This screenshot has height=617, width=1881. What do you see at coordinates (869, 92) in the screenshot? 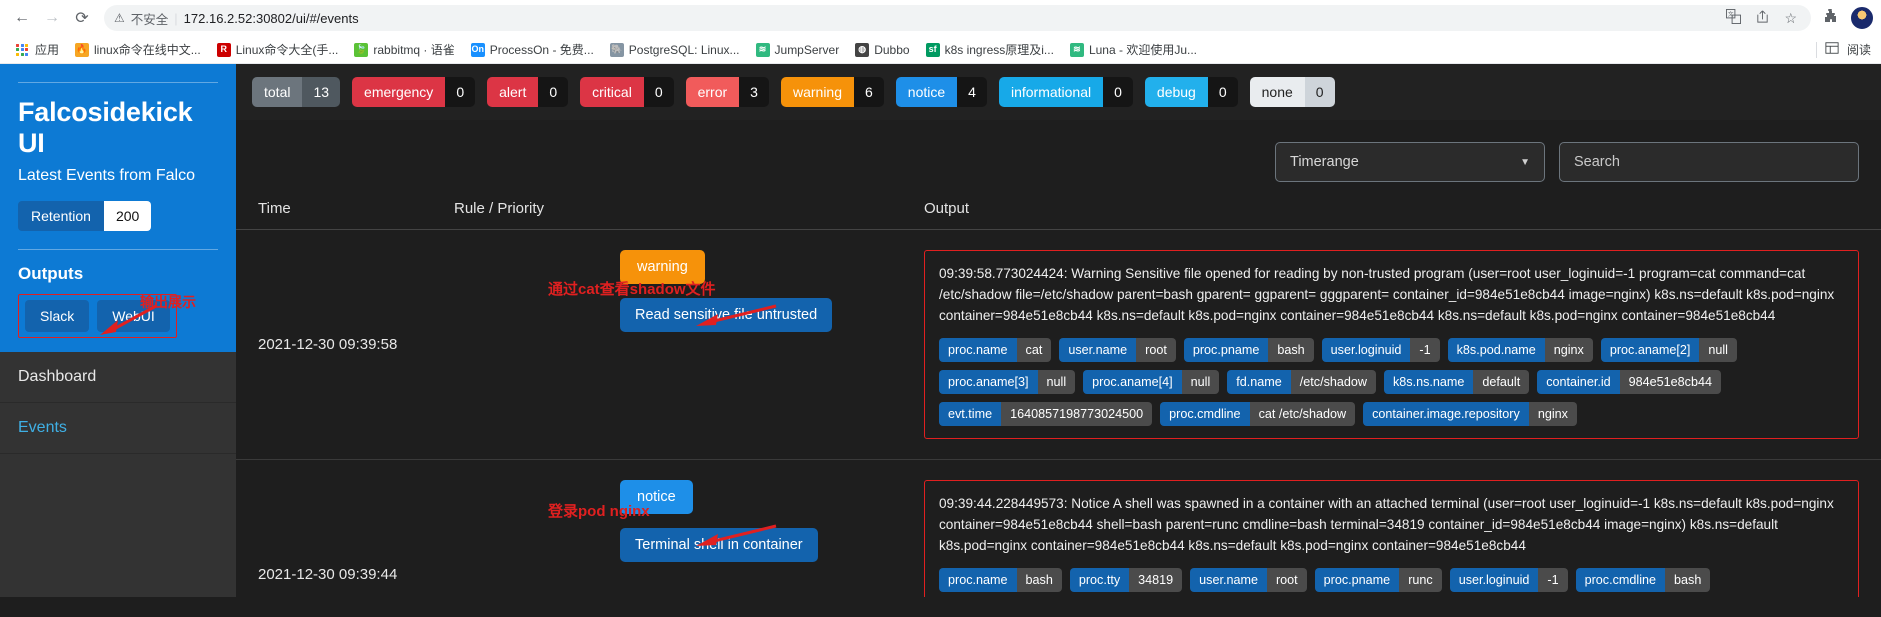
I see `badge-count: 6` at bounding box center [869, 92].